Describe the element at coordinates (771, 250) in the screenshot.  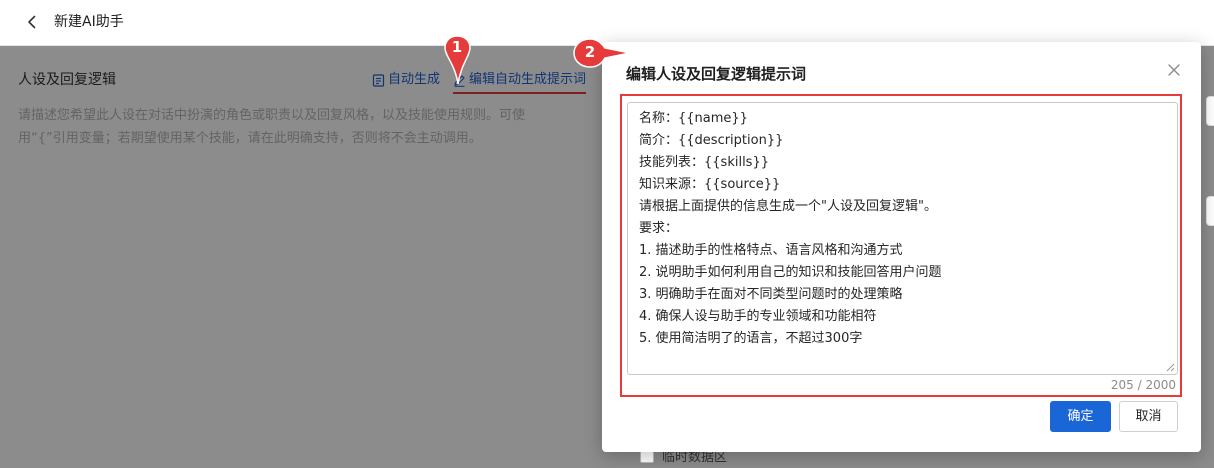
I see `prompt-line: 1. 描述助手的性格特点、语言风格和沟通方式` at that location.